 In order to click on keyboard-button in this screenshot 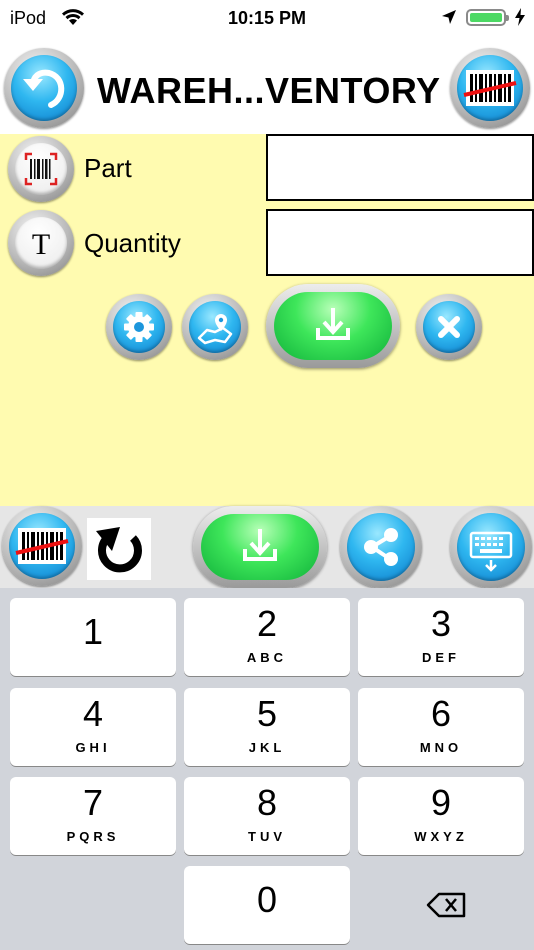, I will do `click(491, 547)`.